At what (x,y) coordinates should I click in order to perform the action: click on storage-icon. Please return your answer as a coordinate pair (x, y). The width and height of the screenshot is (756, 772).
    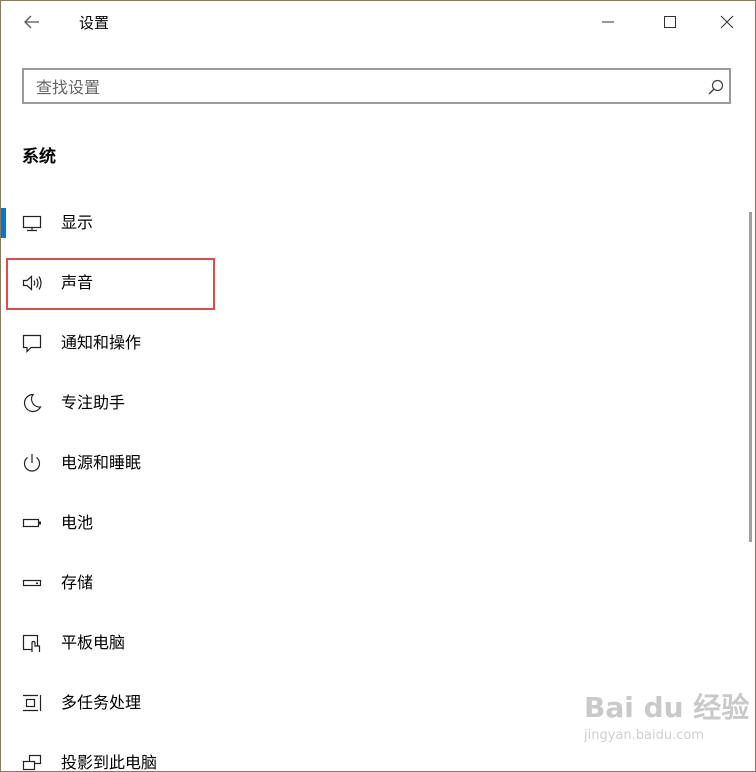
    Looking at the image, I should click on (32, 583).